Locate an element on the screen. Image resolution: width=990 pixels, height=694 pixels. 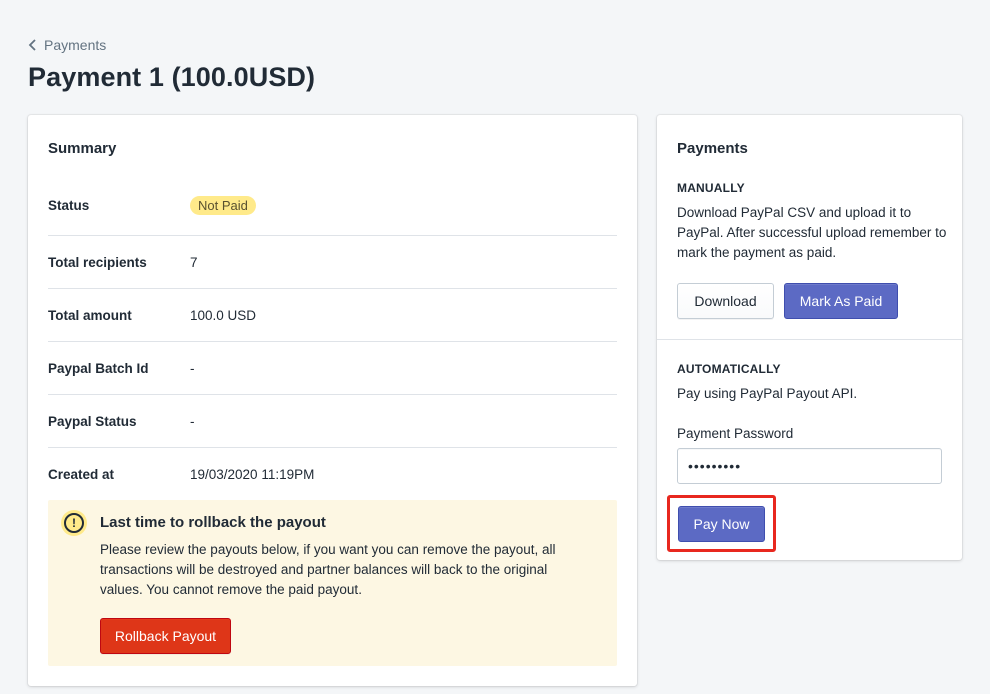
row-label: Total amount is located at coordinates (90, 315).